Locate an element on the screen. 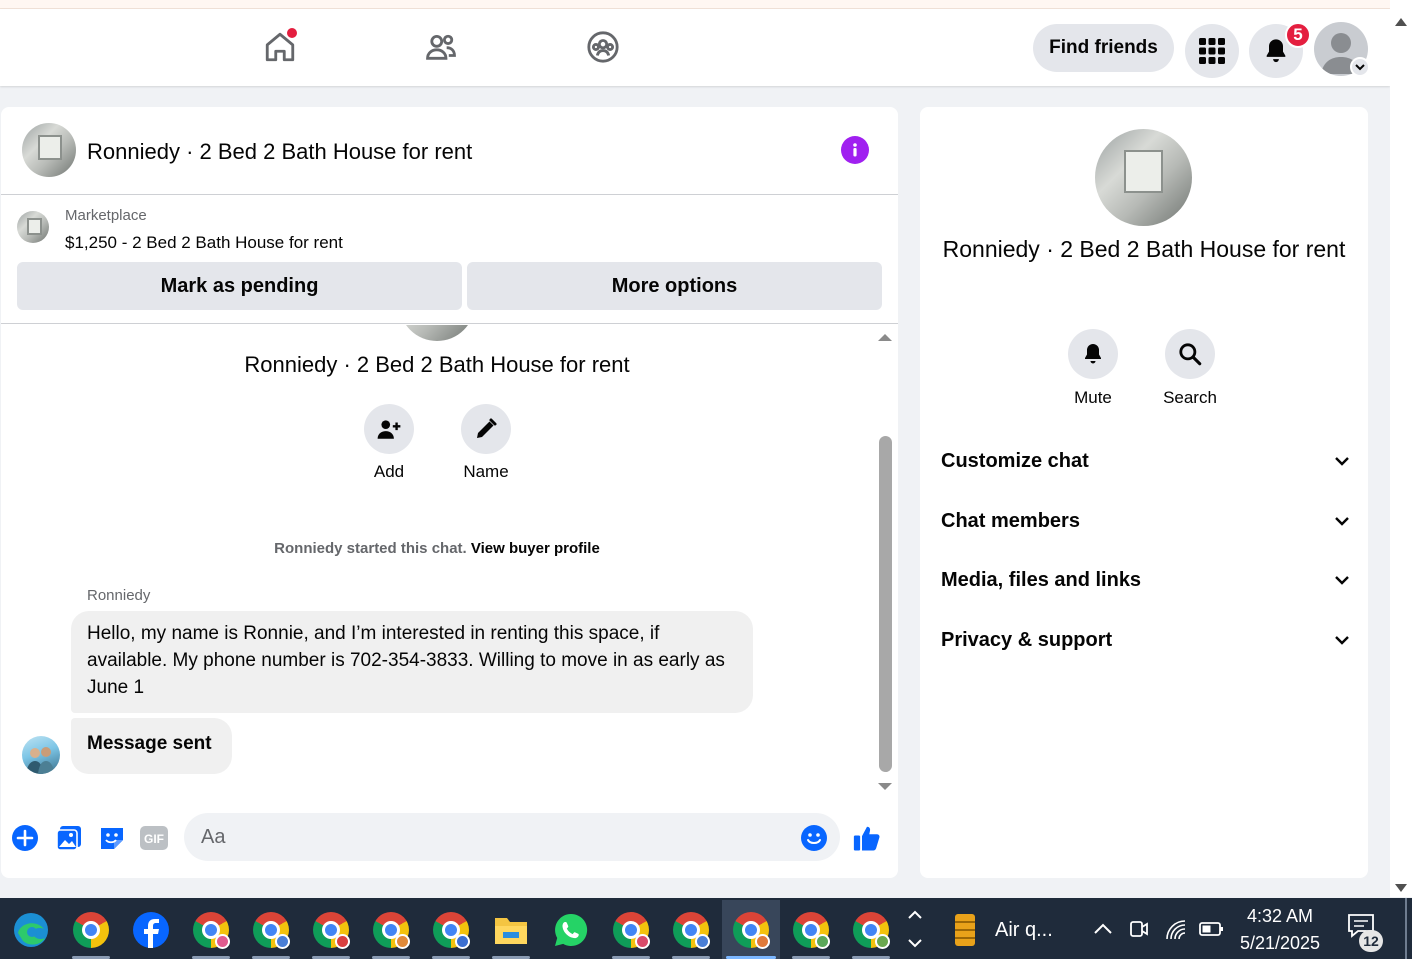 This screenshot has height=959, width=1412. chevron-up-icon is located at coordinates (1103, 929).